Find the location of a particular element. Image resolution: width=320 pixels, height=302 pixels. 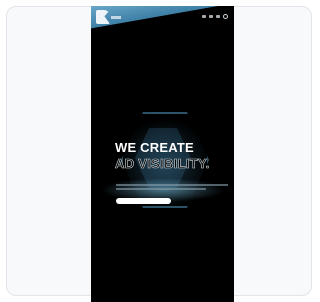

hero-description is located at coordinates (172, 188).